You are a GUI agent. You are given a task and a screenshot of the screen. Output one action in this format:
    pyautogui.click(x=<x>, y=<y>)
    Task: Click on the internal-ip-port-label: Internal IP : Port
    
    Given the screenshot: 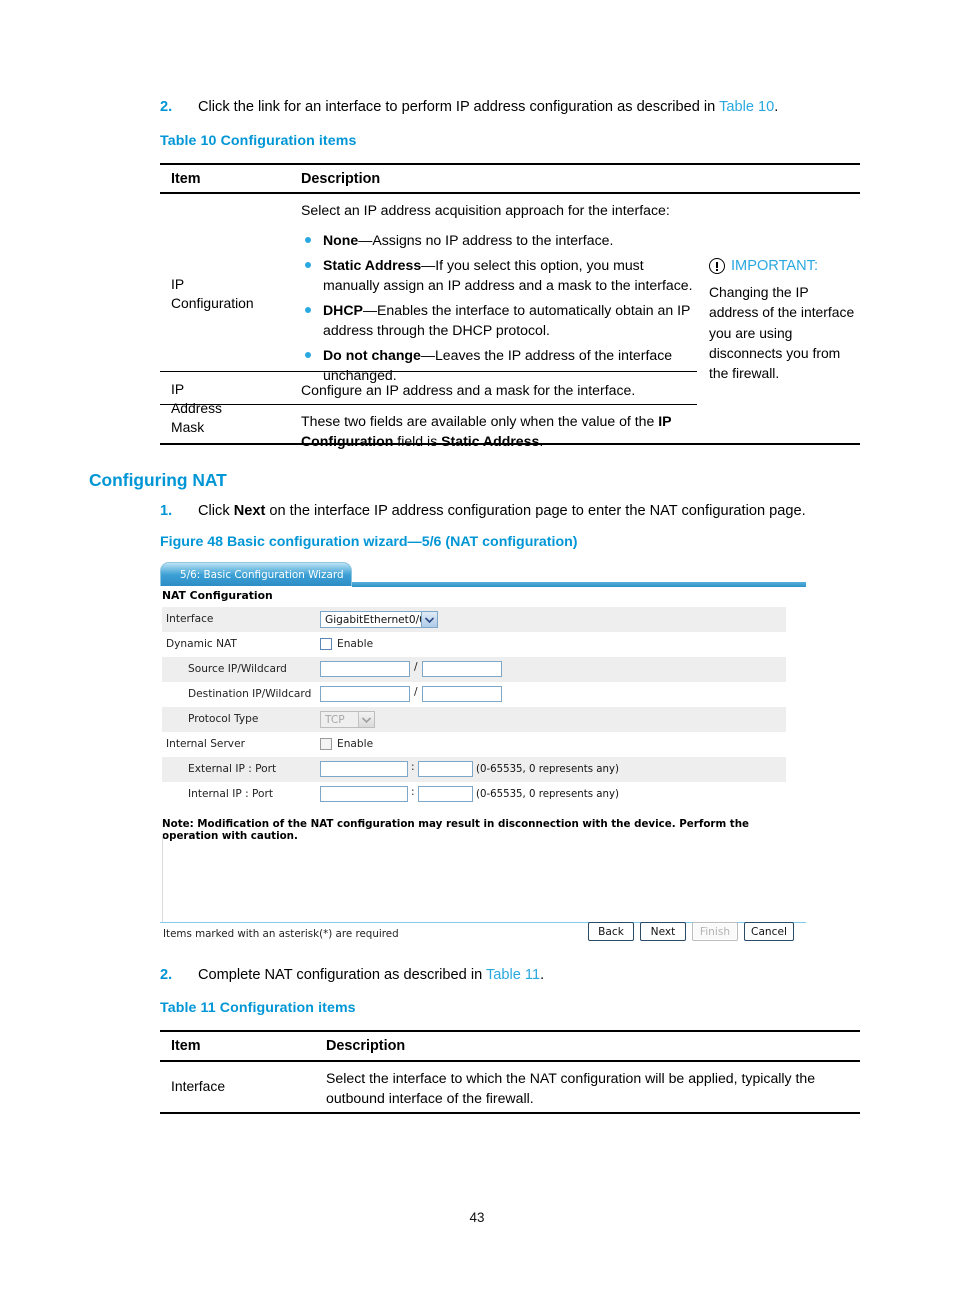 What is the action you would take?
    pyautogui.click(x=231, y=794)
    